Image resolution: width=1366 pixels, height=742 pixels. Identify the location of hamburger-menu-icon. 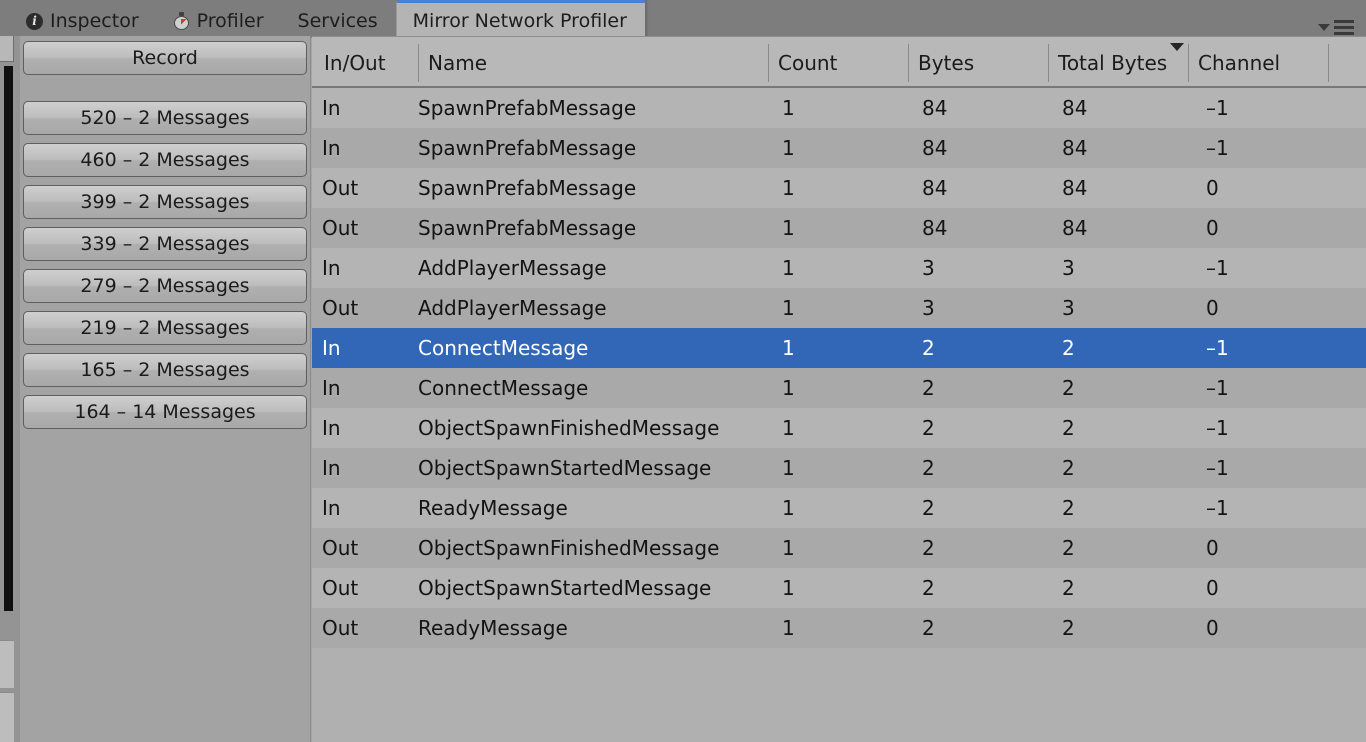
(1344, 27).